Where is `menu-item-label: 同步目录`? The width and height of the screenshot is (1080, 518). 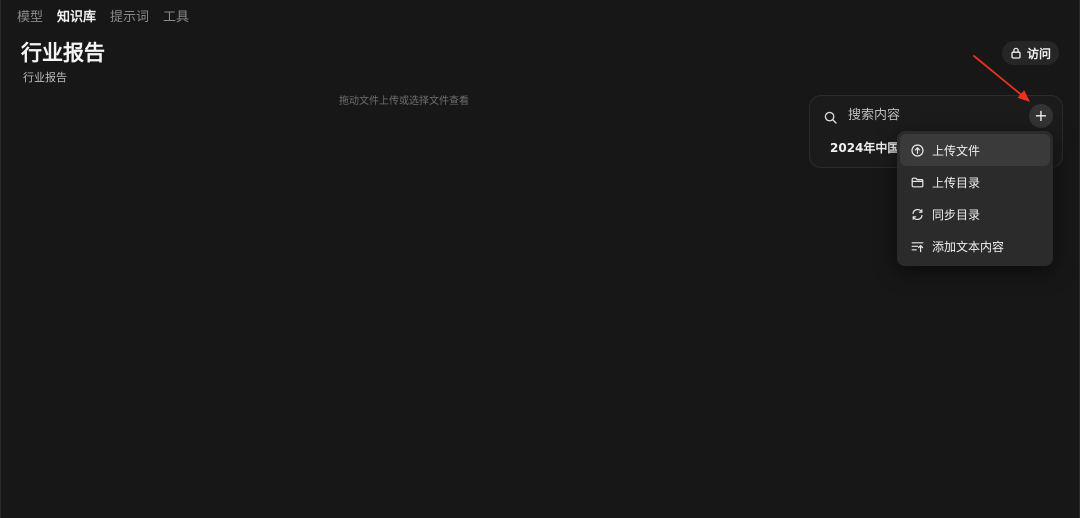 menu-item-label: 同步目录 is located at coordinates (956, 214).